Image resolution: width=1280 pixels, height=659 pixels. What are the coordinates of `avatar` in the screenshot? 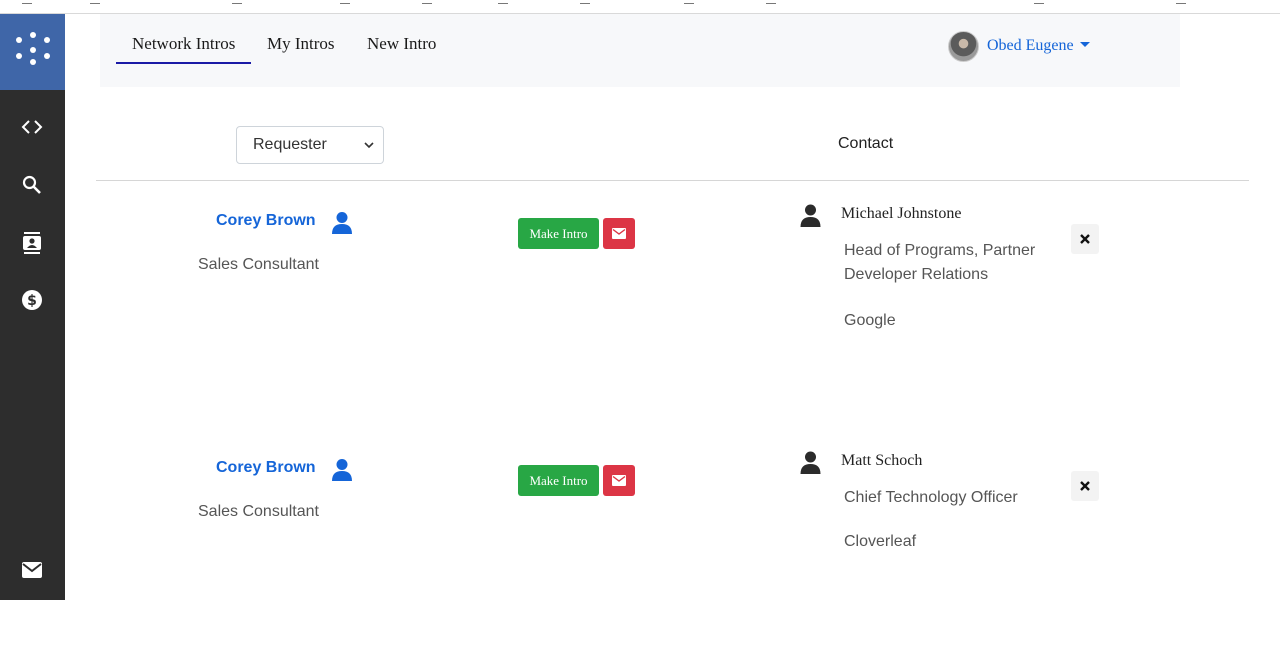 It's located at (963, 46).